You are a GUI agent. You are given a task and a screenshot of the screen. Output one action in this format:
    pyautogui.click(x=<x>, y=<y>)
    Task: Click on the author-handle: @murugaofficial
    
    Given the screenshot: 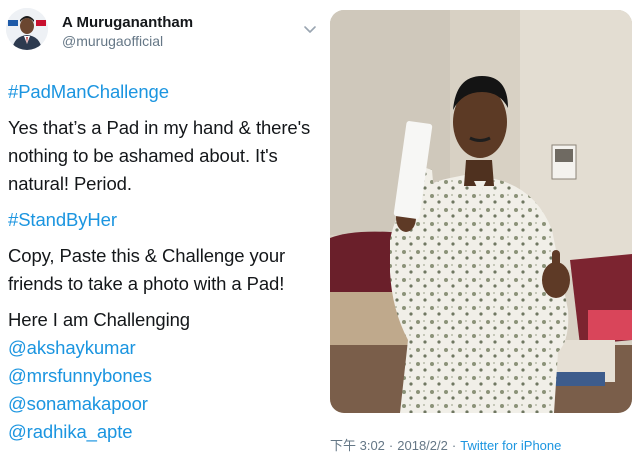 What is the action you would take?
    pyautogui.click(x=112, y=41)
    